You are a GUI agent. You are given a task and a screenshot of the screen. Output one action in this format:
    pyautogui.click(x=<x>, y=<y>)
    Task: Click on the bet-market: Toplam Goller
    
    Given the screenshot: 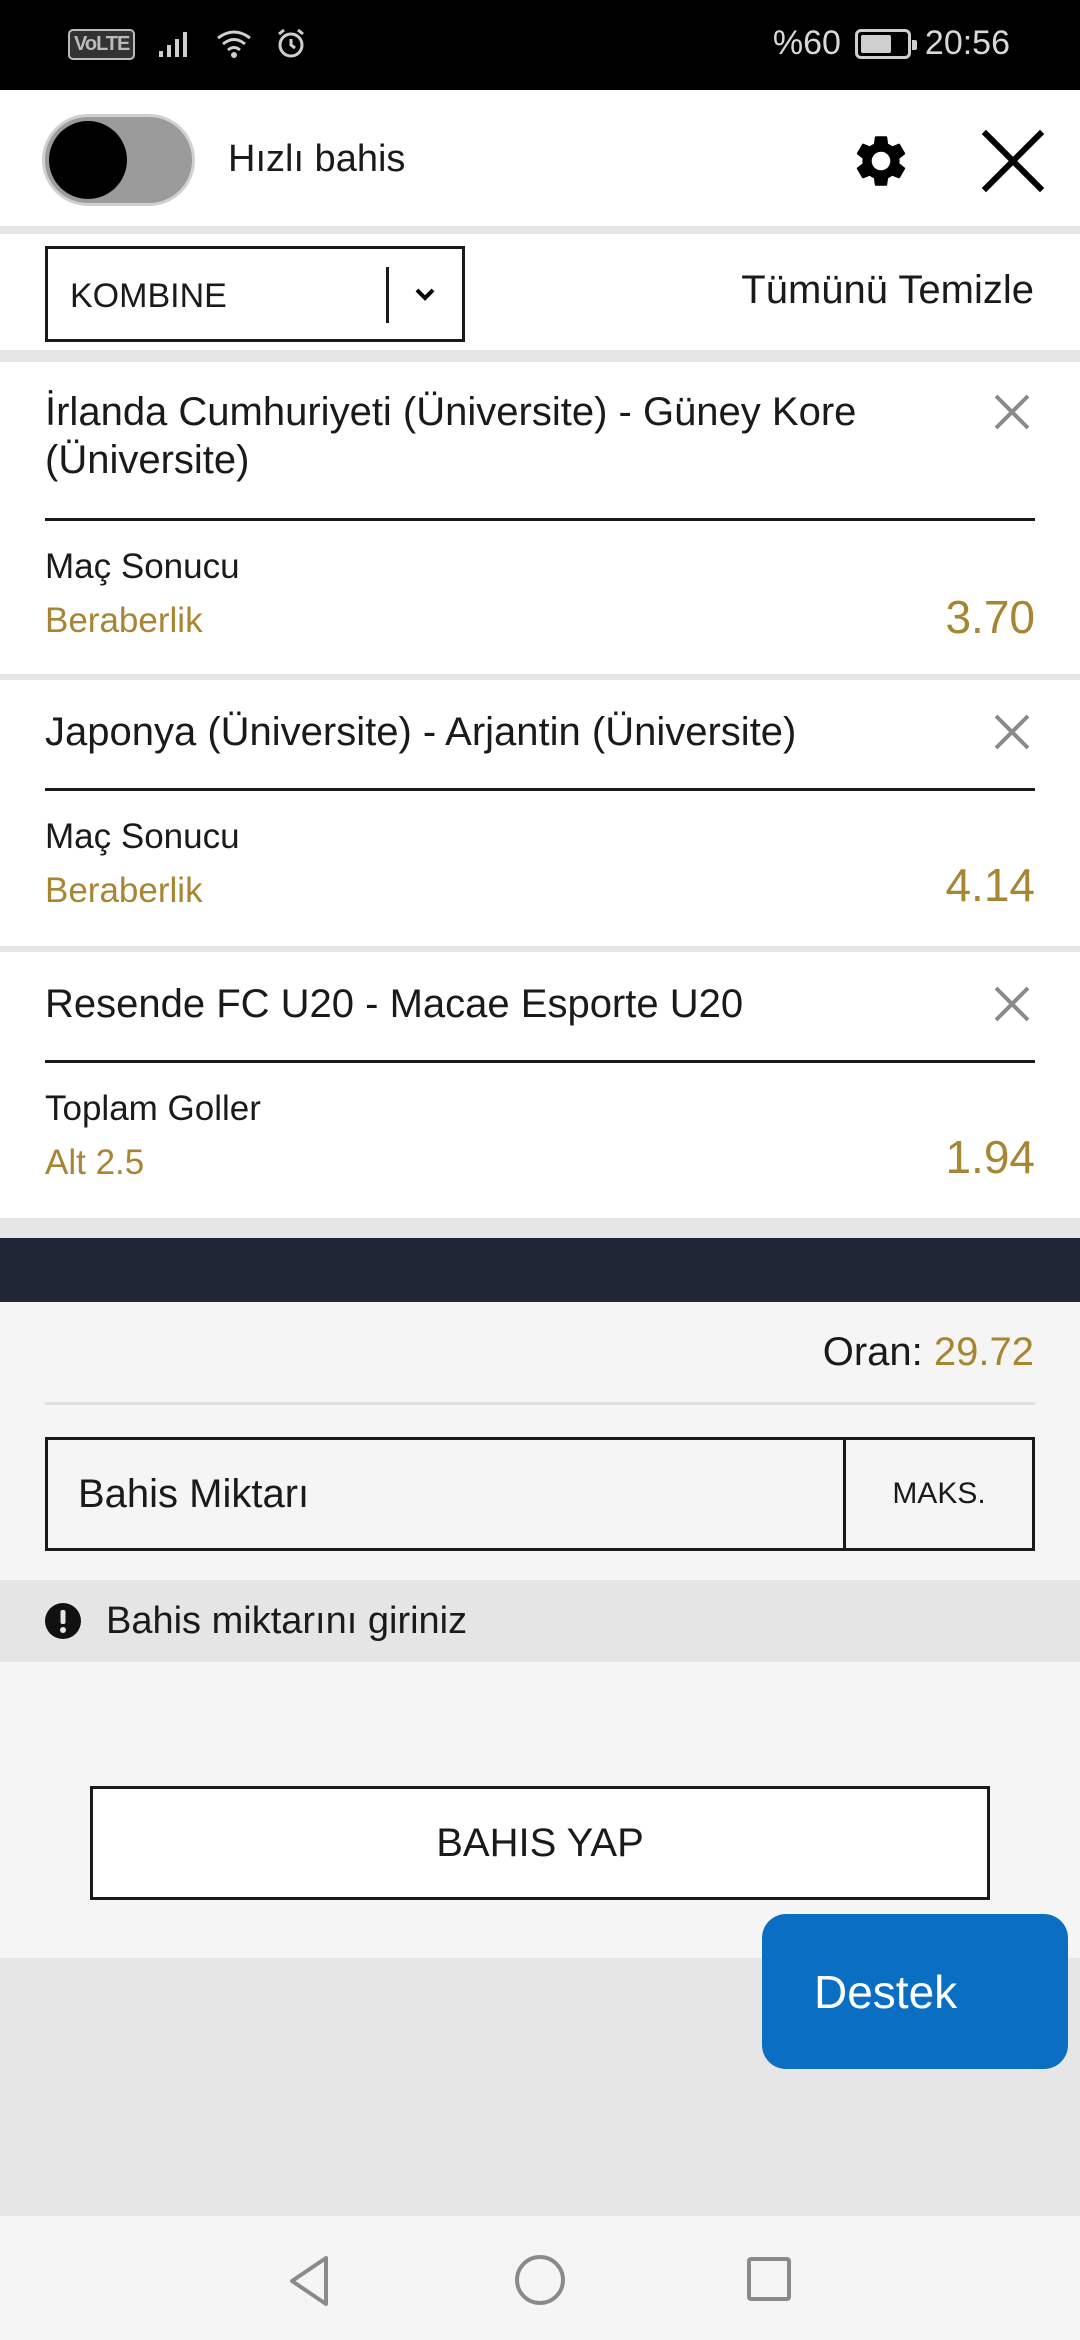 What is the action you would take?
    pyautogui.click(x=153, y=1108)
    